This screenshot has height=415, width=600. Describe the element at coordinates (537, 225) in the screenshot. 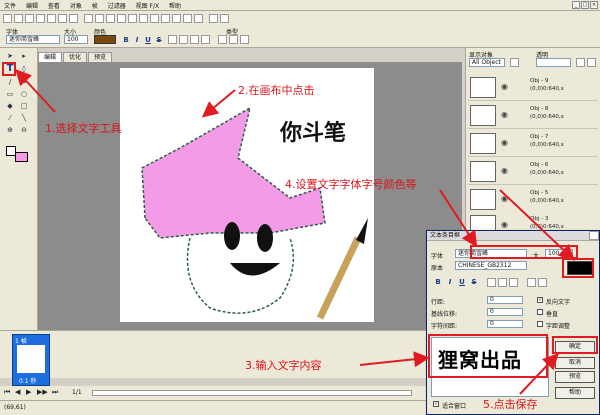

I see `arrow-4b` at that location.